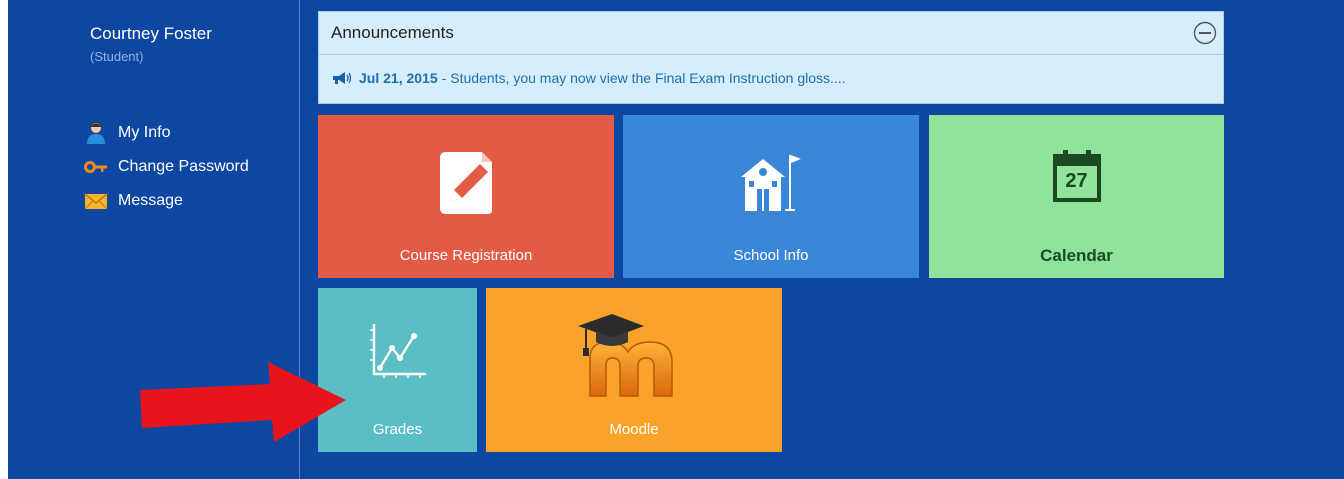 The width and height of the screenshot is (1344, 479). I want to click on sidebar-nav: My Info Change Password Message, so click(166, 167).